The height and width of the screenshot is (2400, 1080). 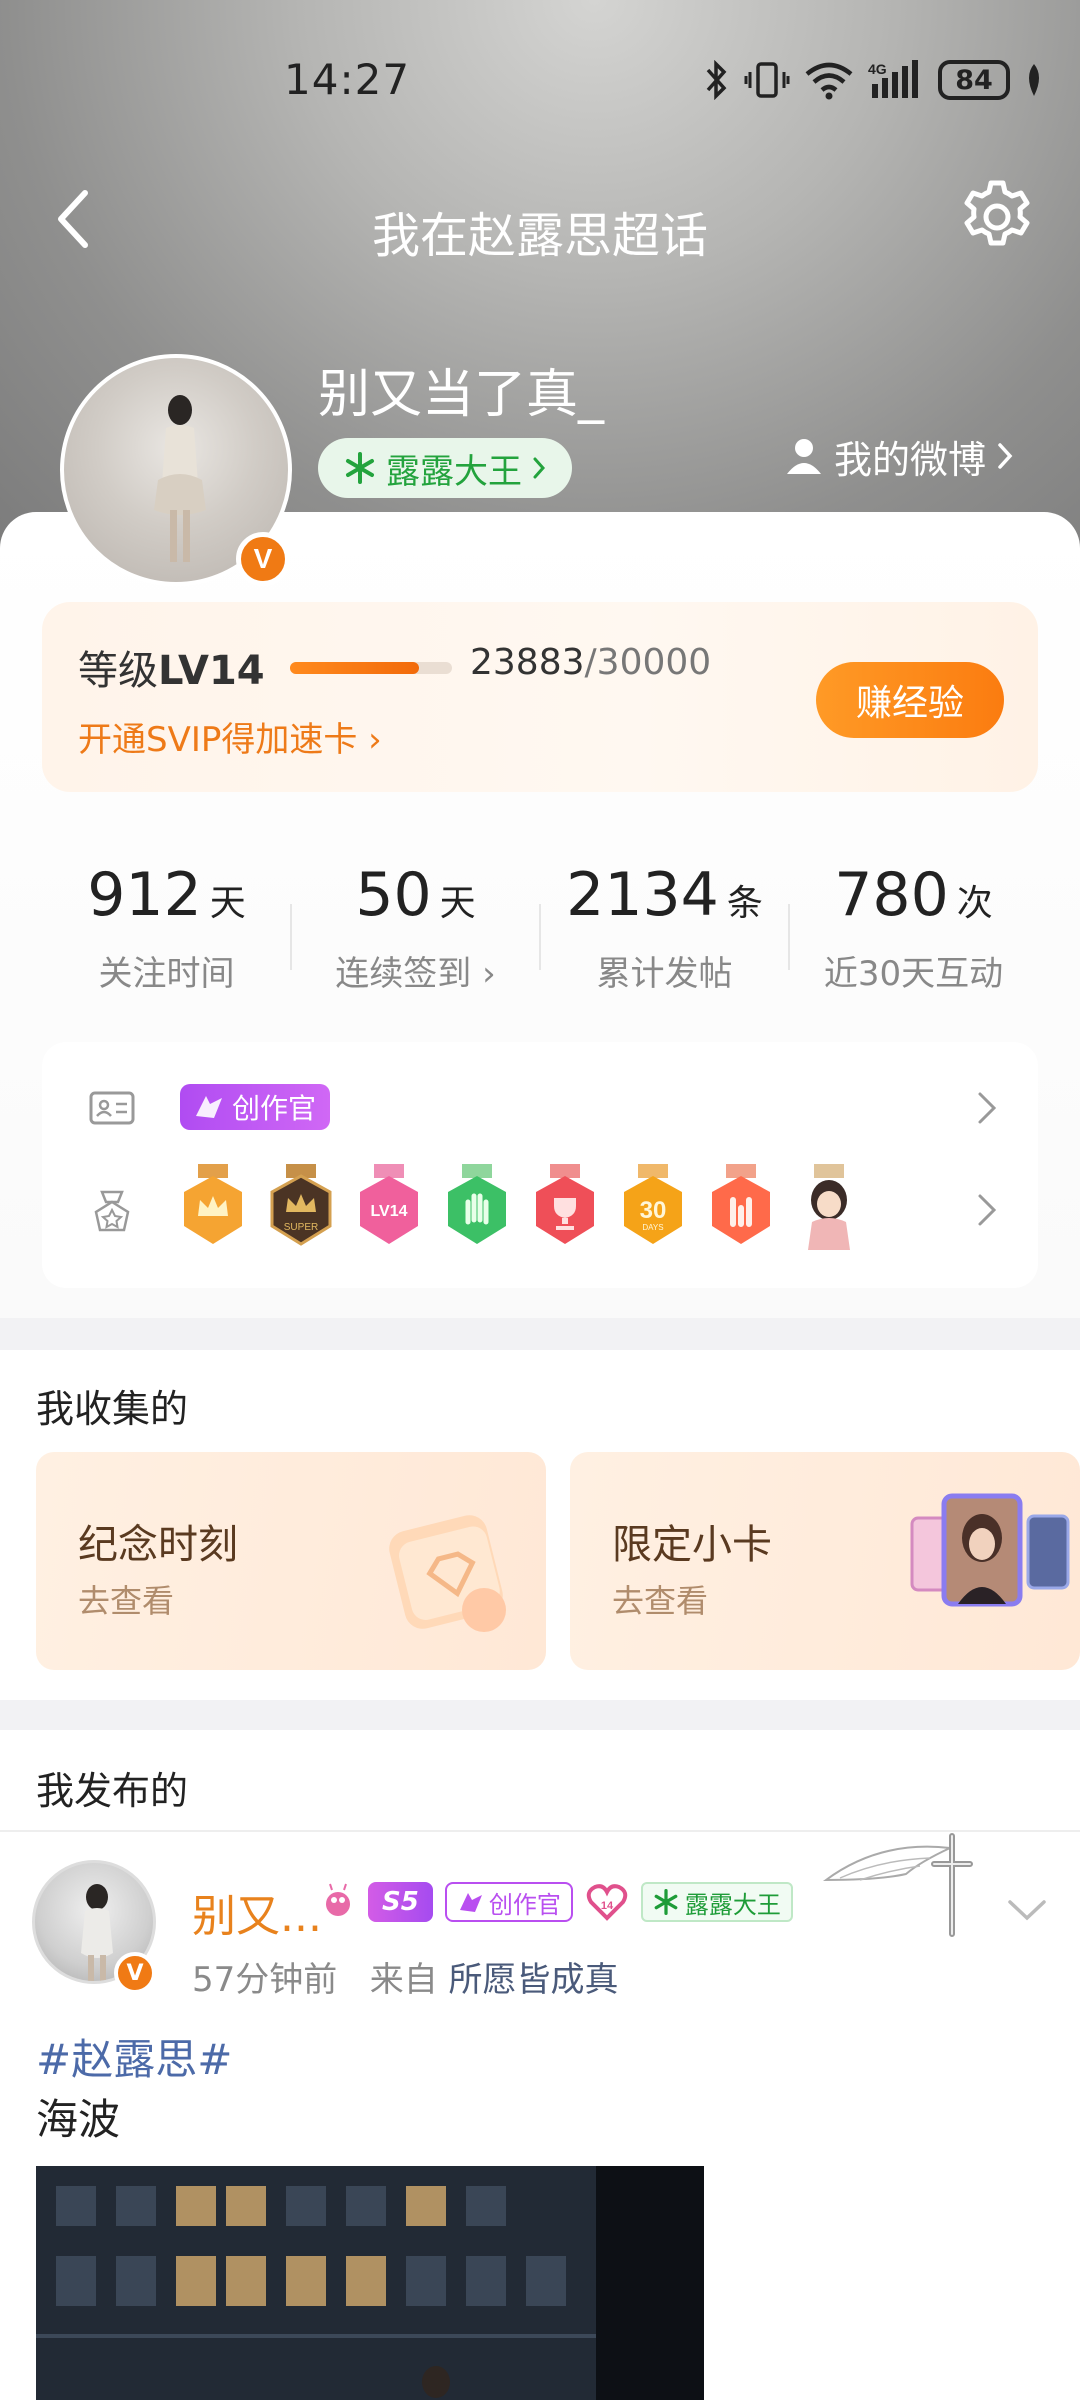 I want to click on collections-section: 我收集的 纪念时刻 去查看 限定小卡 去查看, so click(x=540, y=1525).